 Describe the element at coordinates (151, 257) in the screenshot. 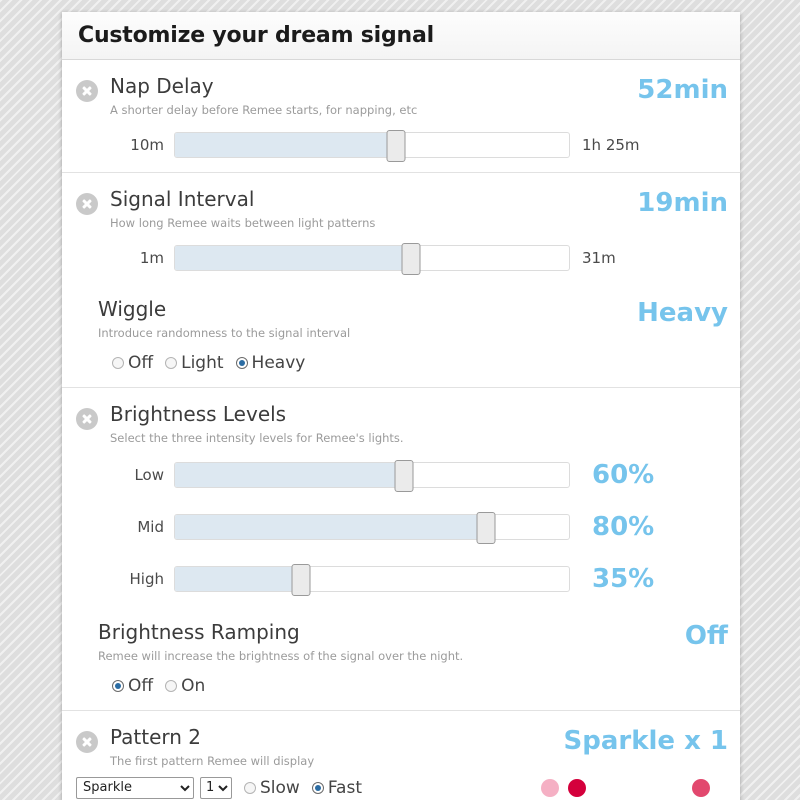

I see `slider-min-label: 1m` at that location.